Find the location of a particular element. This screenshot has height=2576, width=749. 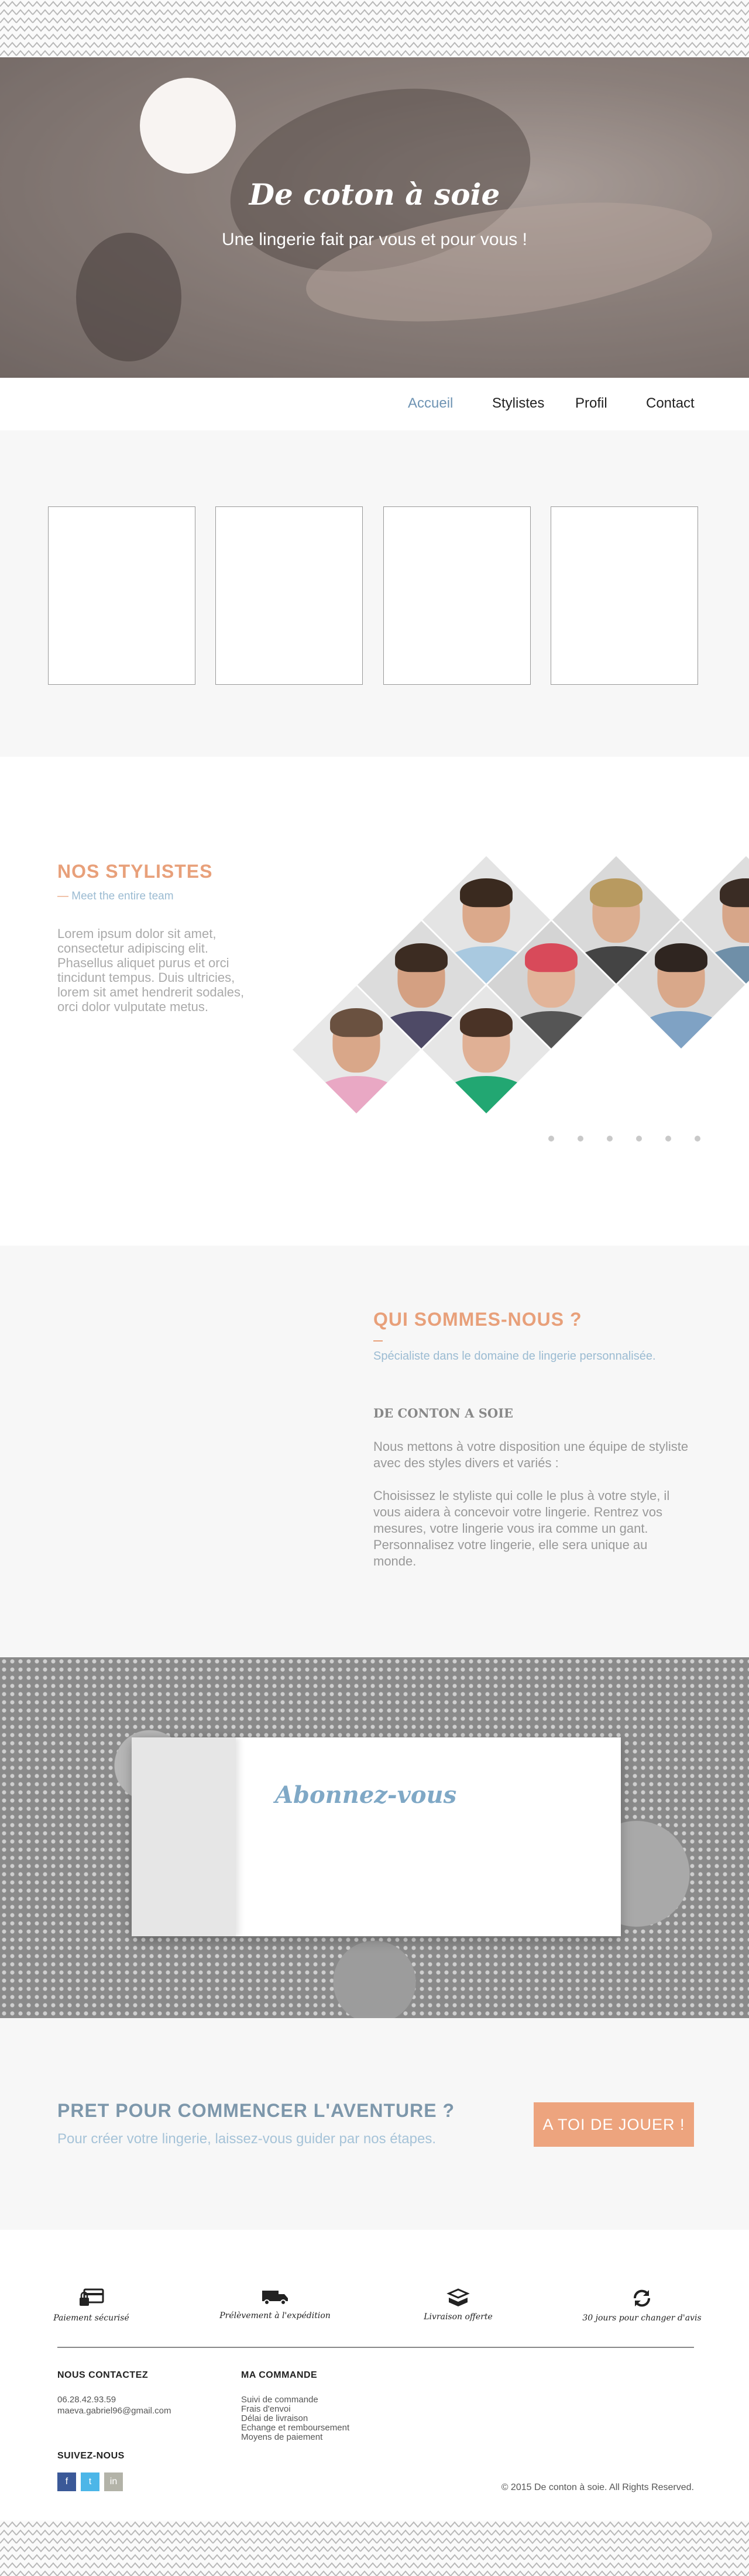

feature-shipping: Prélèvement à l'expédition is located at coordinates (275, 2305).